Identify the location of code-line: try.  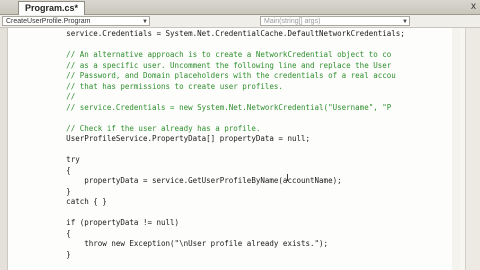
(46, 159).